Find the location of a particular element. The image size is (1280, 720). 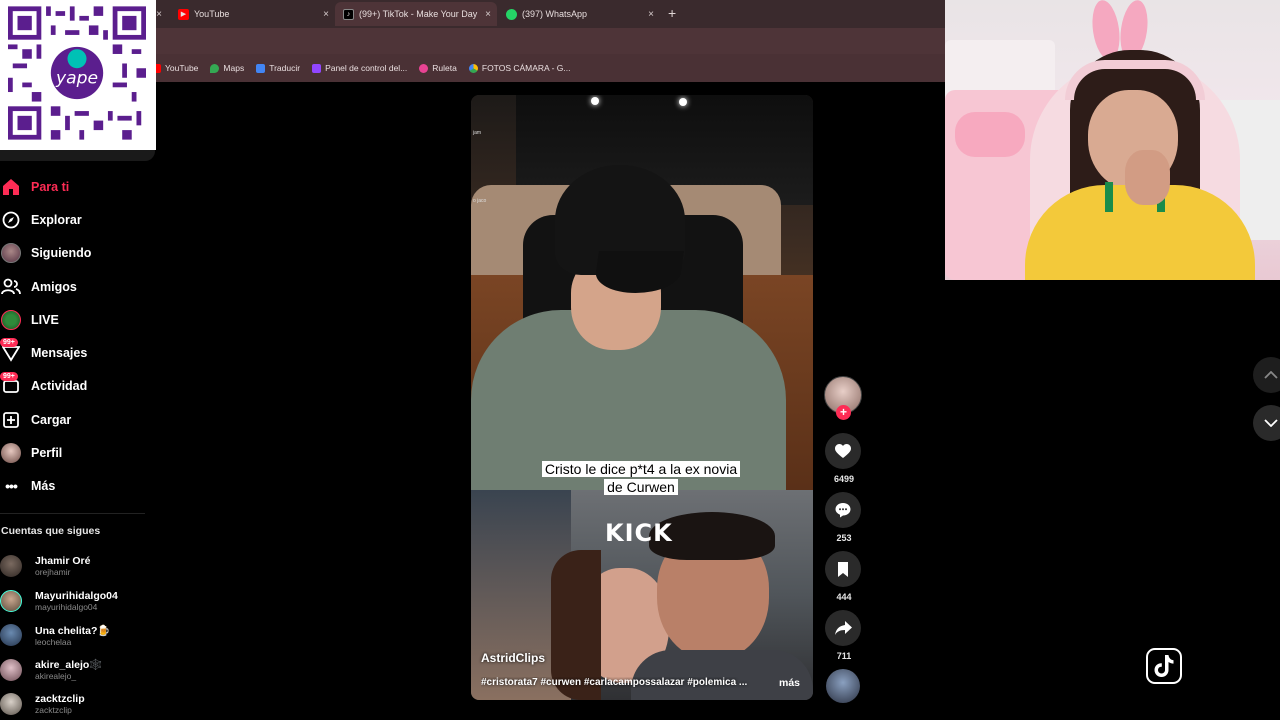

home-icon is located at coordinates (11, 187).